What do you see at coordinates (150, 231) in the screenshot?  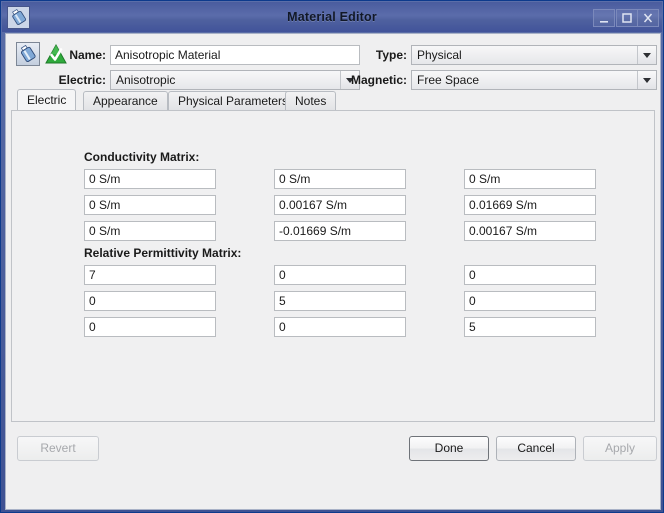 I see `conductivity-cell-2-0: 0 S/m` at bounding box center [150, 231].